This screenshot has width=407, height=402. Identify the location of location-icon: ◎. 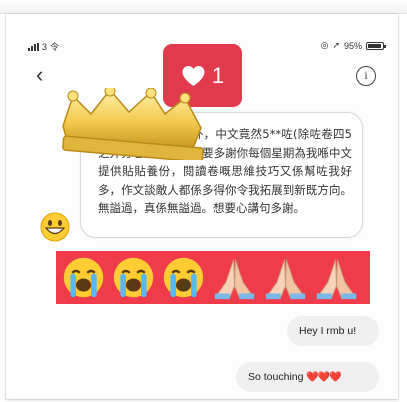
(324, 45).